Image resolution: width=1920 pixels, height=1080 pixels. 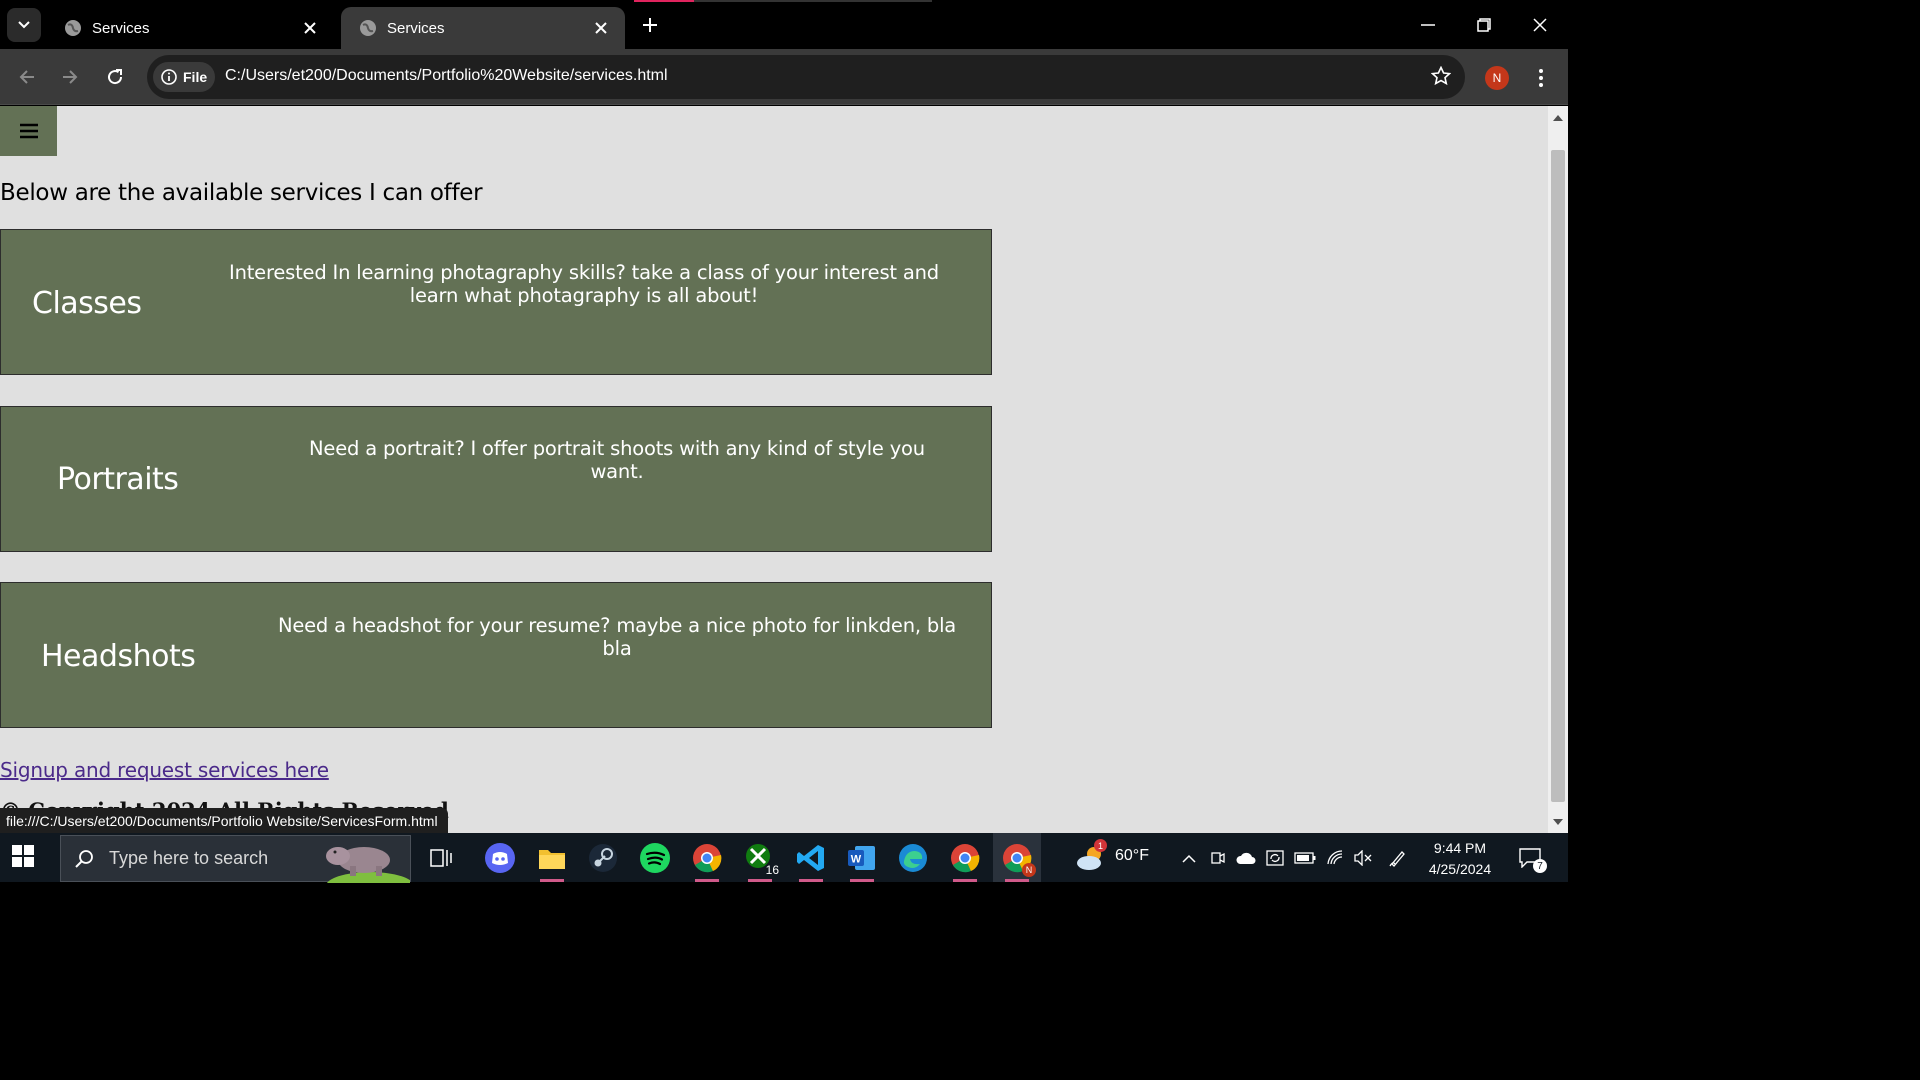 What do you see at coordinates (655, 858) in the screenshot?
I see `spotify-icon` at bounding box center [655, 858].